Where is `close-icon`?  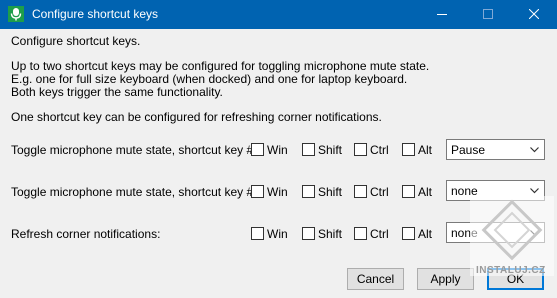
close-icon is located at coordinates (534, 14).